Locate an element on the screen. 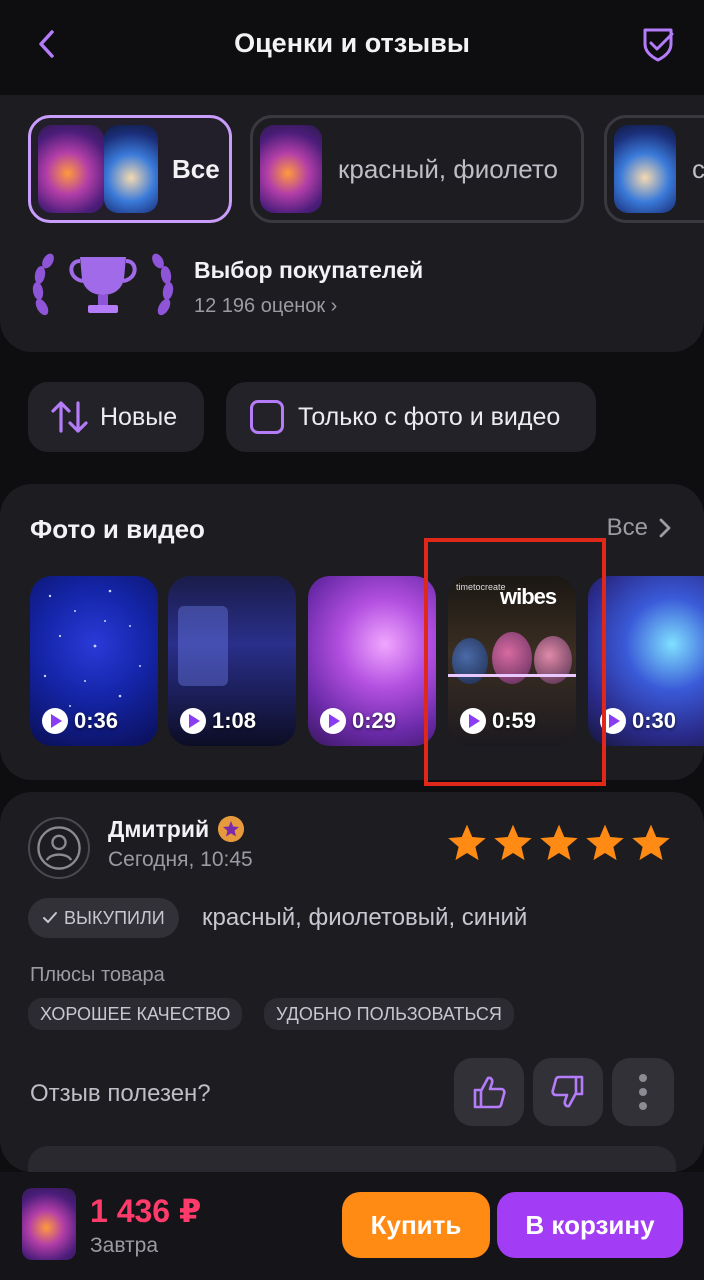  variant-red-purple: красный, фиолето is located at coordinates (417, 169).